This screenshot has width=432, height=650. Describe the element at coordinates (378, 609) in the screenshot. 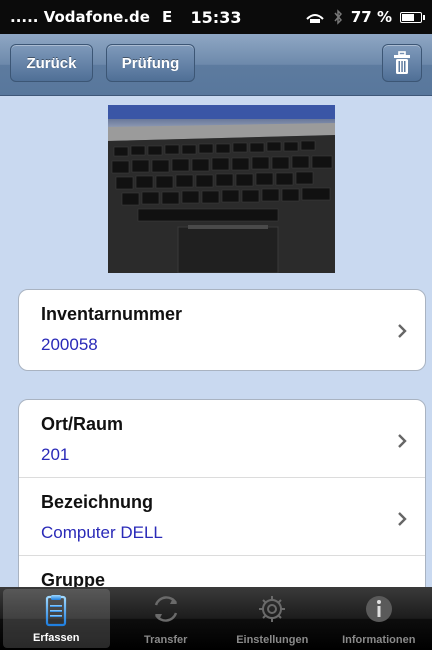

I see `info-icon` at that location.